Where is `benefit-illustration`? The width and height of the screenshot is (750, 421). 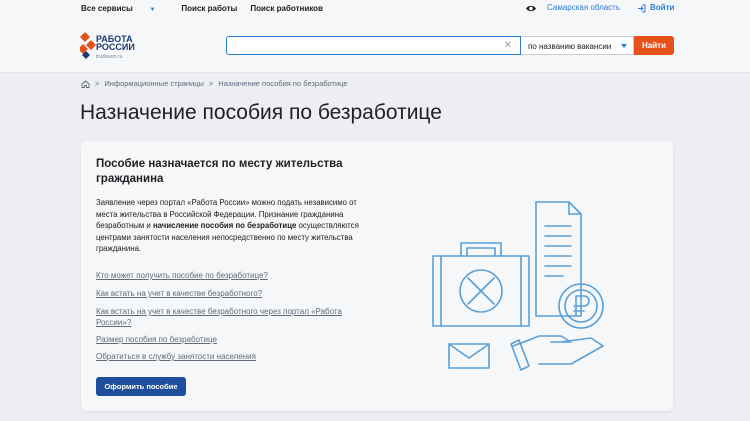 benefit-illustration is located at coordinates (518, 286).